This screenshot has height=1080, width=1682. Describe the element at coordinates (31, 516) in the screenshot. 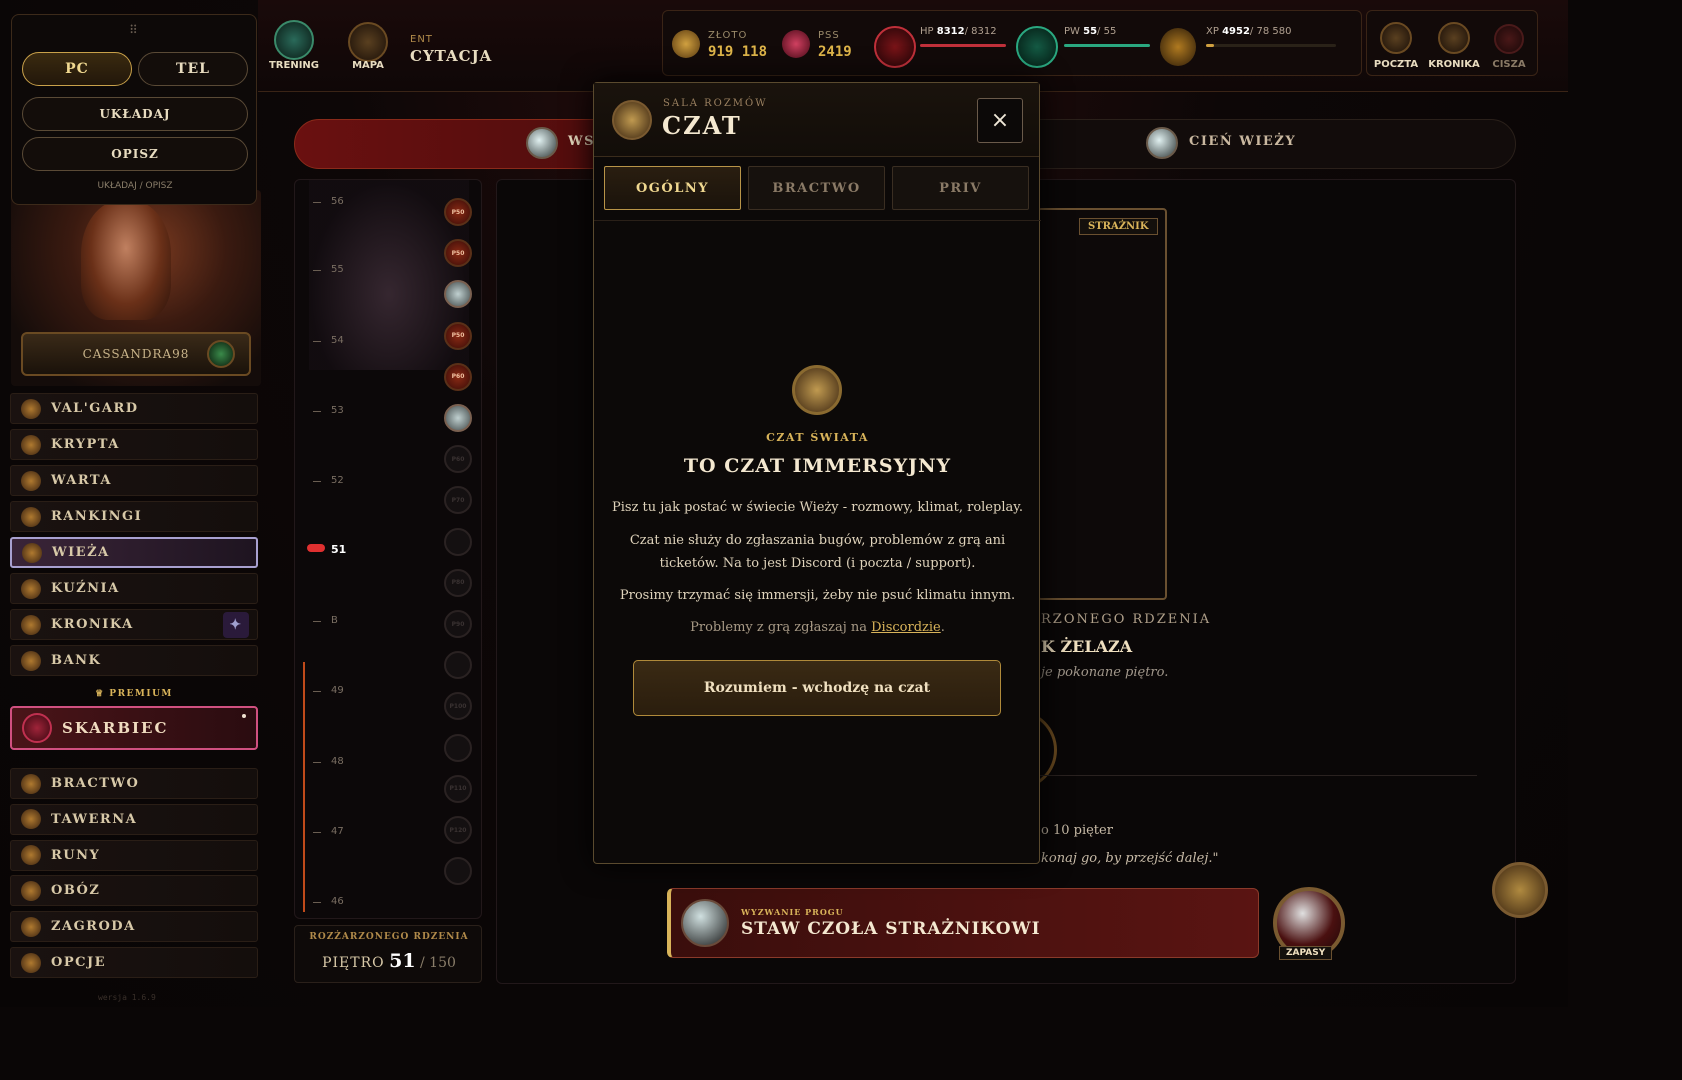

I see `ranking-icon` at that location.